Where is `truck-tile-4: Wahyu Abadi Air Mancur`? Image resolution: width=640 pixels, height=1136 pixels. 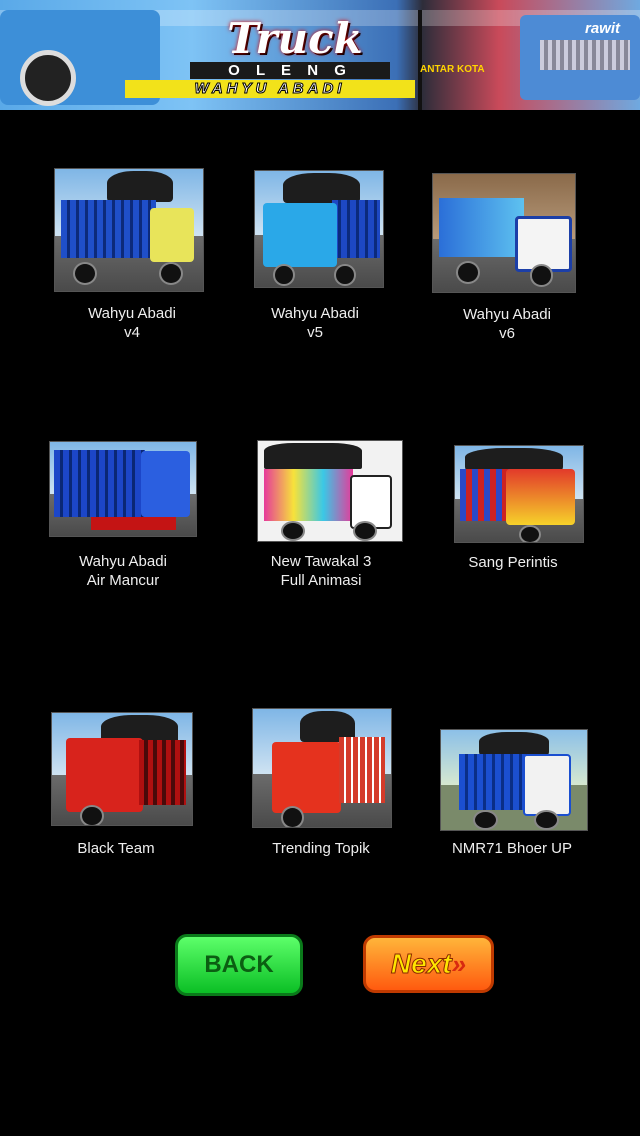 truck-tile-4: Wahyu Abadi Air Mancur is located at coordinates (124, 528).